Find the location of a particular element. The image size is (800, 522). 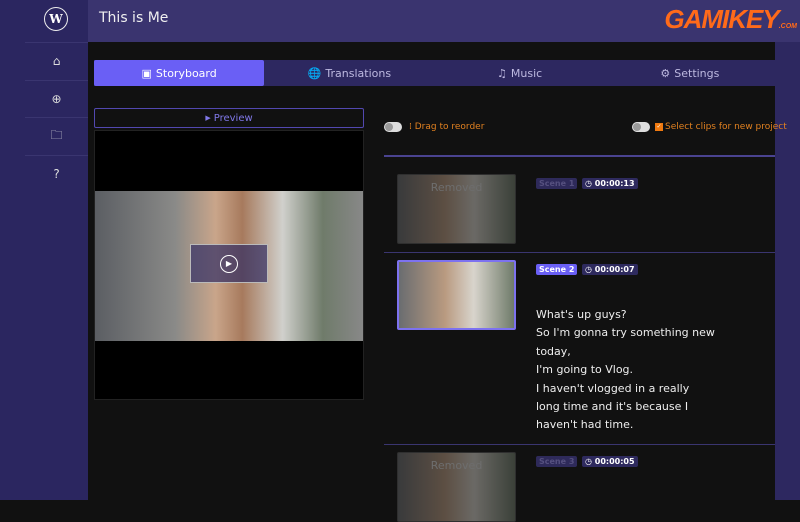

drag-reorder-label: ⁞ Drag to reorder is located at coordinates (446, 127).